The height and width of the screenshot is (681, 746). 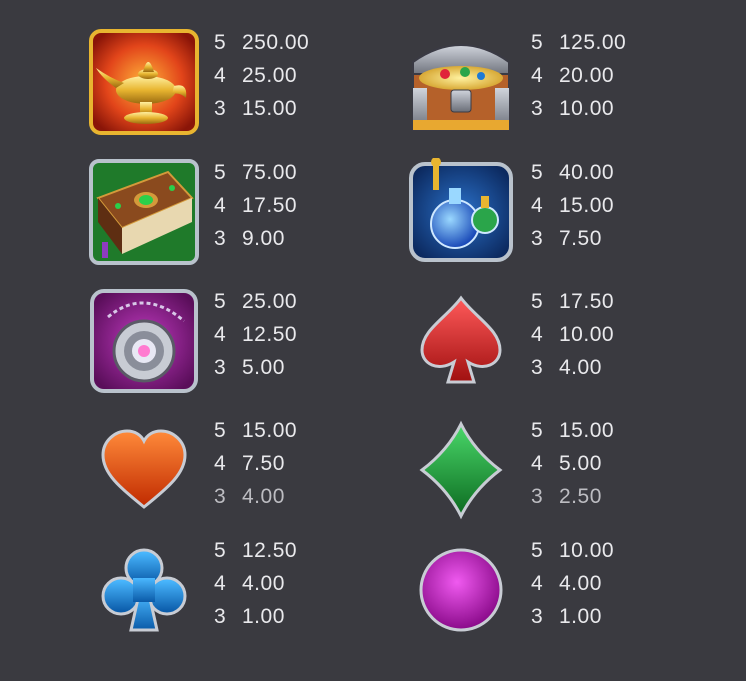 I want to click on pay-list-club: 5 12.50 4 4.00 3 1.00, so click(x=255, y=583).